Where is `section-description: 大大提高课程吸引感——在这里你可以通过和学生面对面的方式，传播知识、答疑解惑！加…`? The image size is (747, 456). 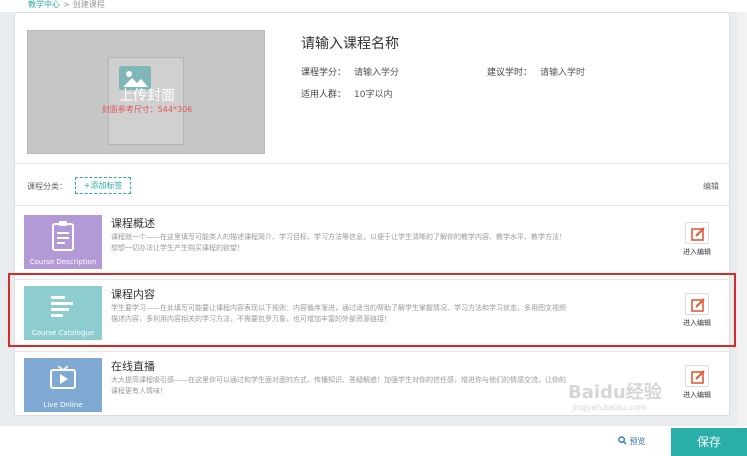
section-description: 大大提高课程吸引感——在这里你可以通过和学生面对面的方式，传播知识、答疑解惑！加… is located at coordinates (338, 385).